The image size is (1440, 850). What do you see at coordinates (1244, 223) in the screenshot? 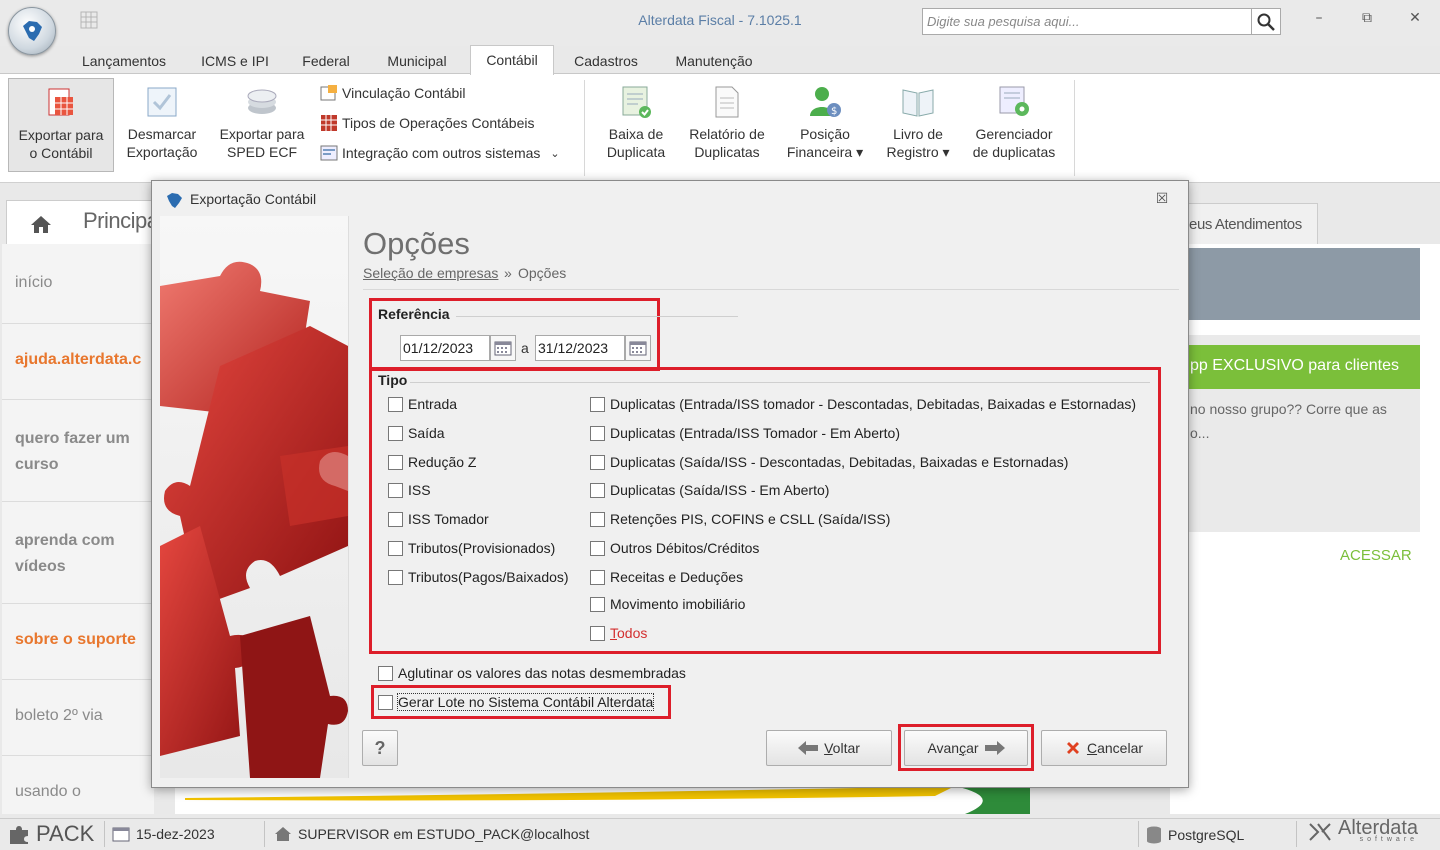
I see `tab-meus-atendimentos: eus Atendimentos` at bounding box center [1244, 223].